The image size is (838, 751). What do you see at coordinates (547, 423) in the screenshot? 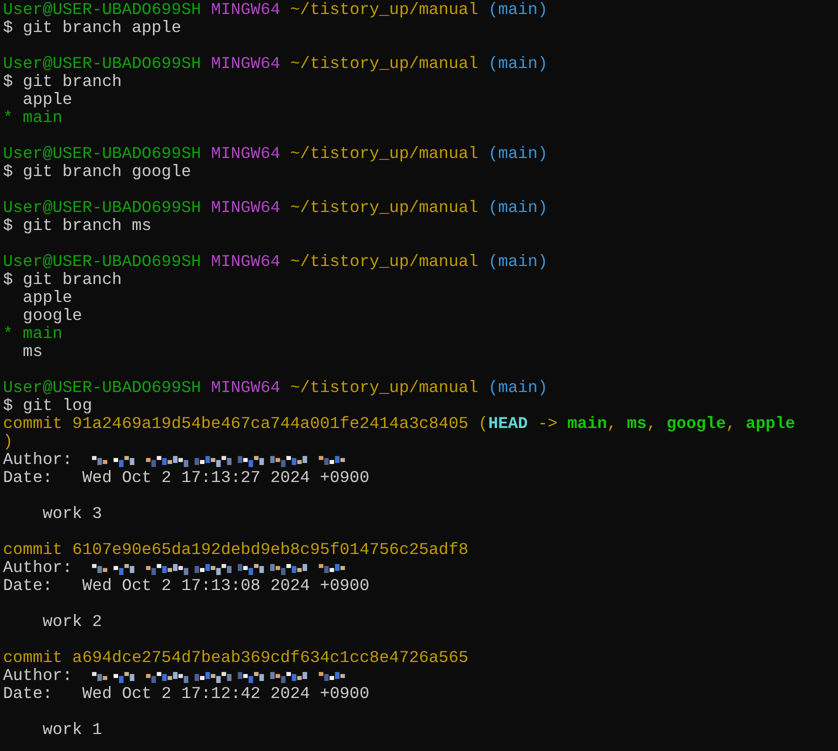
I see `commit-text: ->` at bounding box center [547, 423].